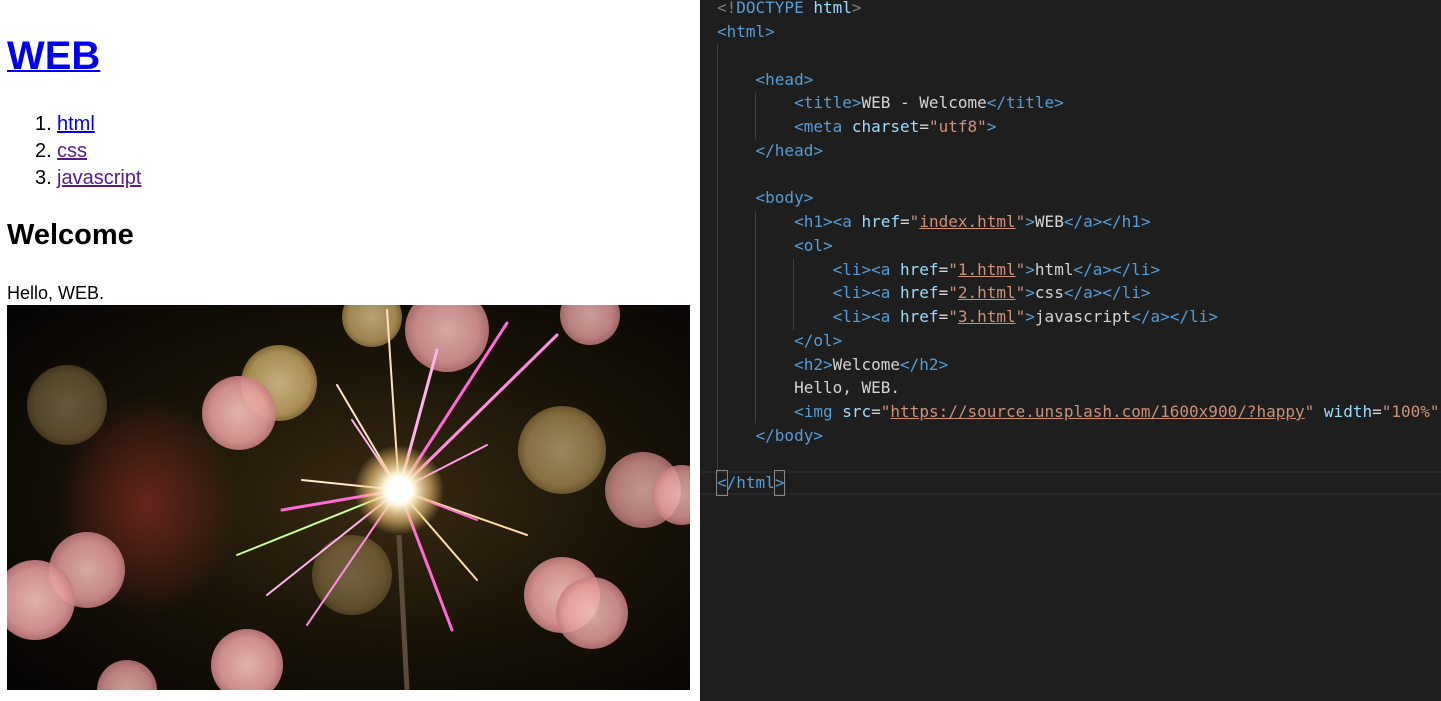 The width and height of the screenshot is (1441, 701). Describe the element at coordinates (72, 151) in the screenshot. I see `css-link: css` at that location.